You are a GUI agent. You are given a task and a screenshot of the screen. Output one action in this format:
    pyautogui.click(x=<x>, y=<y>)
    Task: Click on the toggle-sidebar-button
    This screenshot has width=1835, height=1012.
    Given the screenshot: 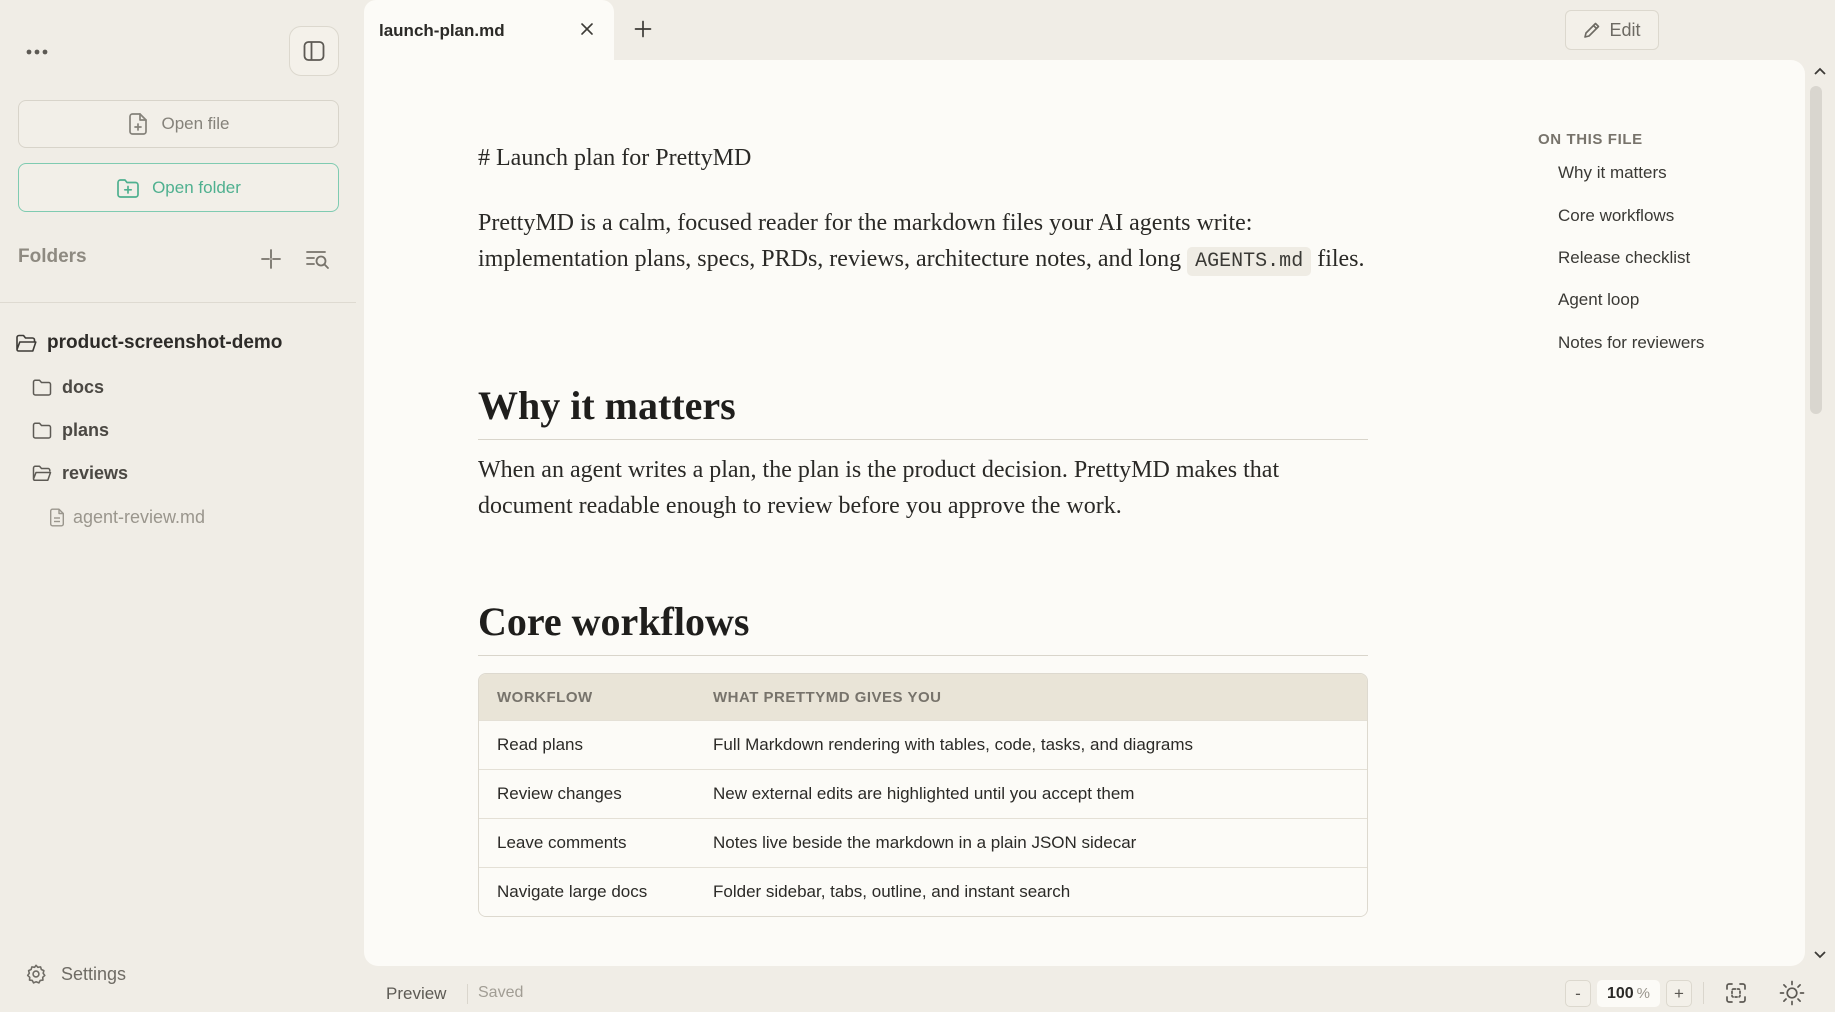 What is the action you would take?
    pyautogui.click(x=314, y=51)
    